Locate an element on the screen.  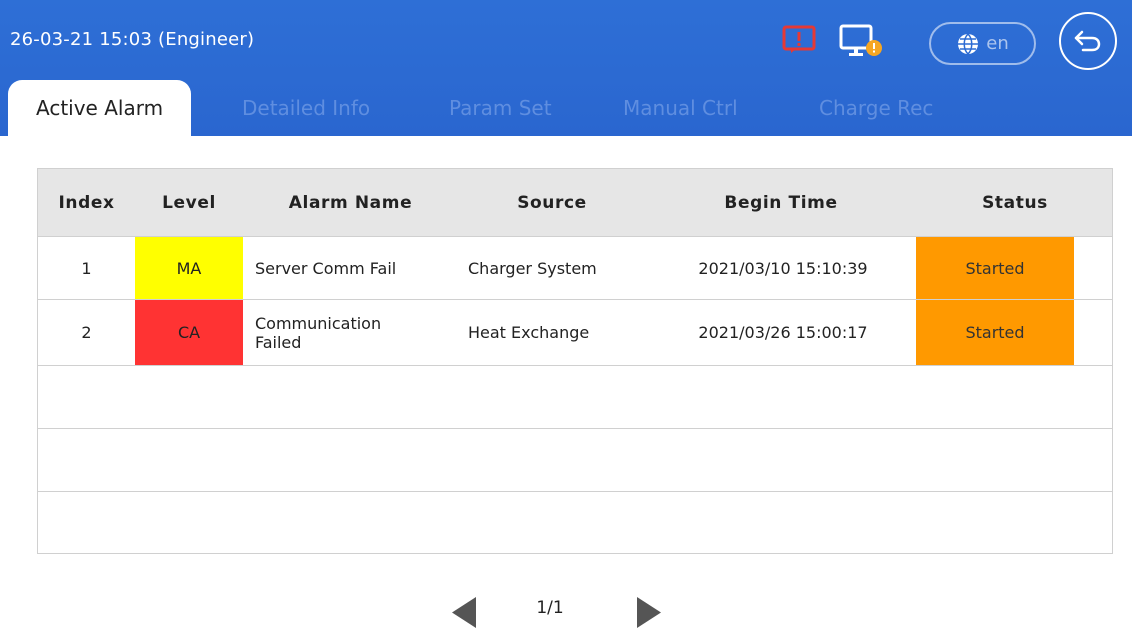
language-label: en is located at coordinates (997, 43).